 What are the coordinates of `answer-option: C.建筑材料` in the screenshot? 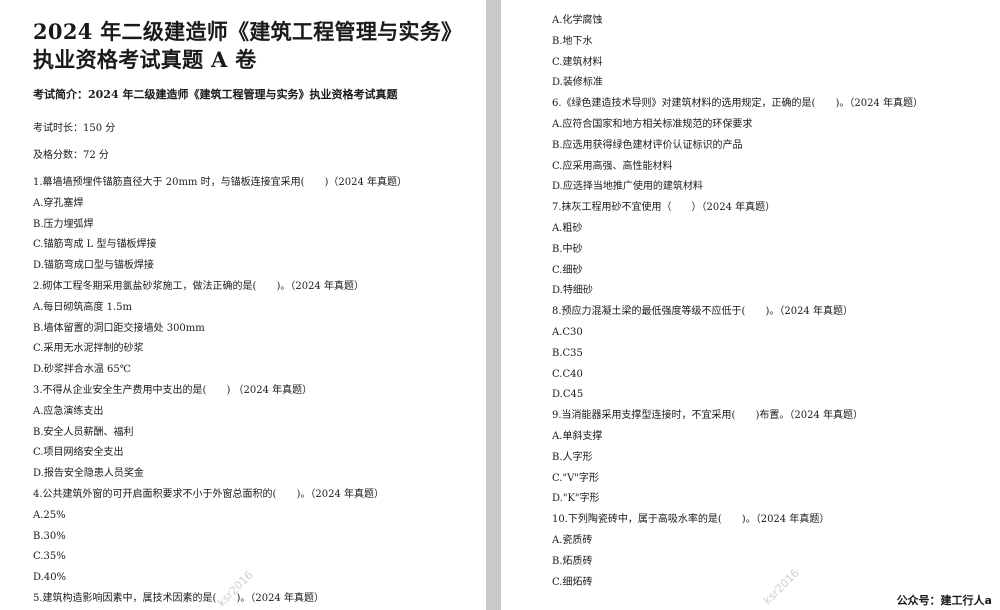 It's located at (577, 62).